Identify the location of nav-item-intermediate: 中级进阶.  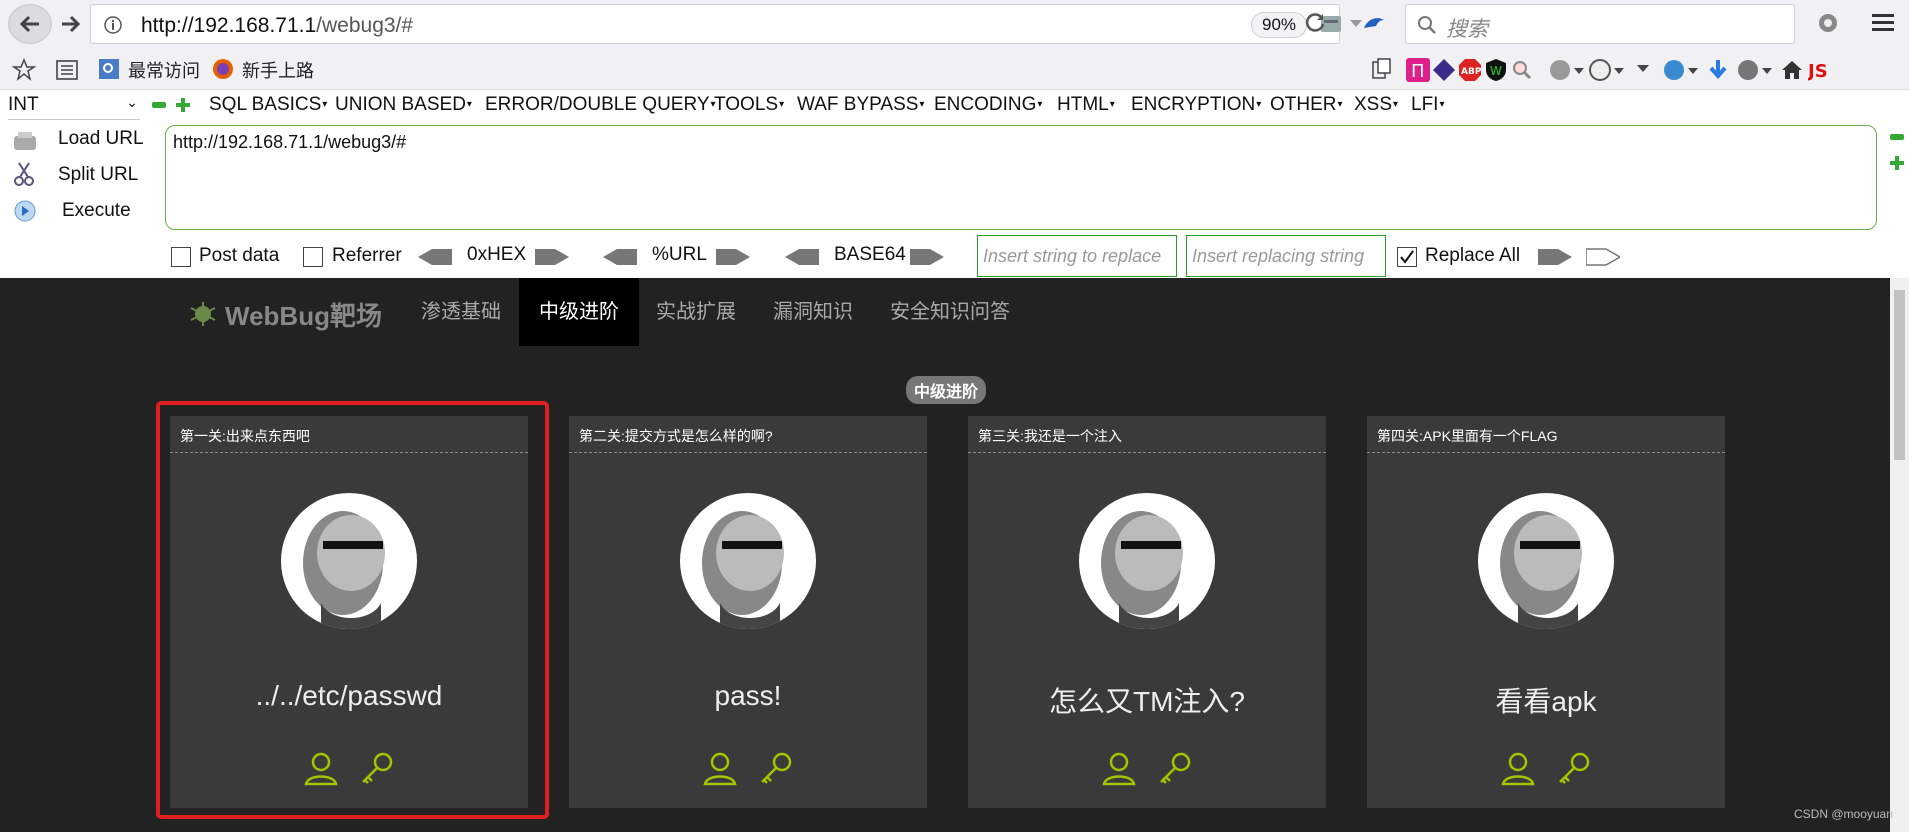
(579, 312).